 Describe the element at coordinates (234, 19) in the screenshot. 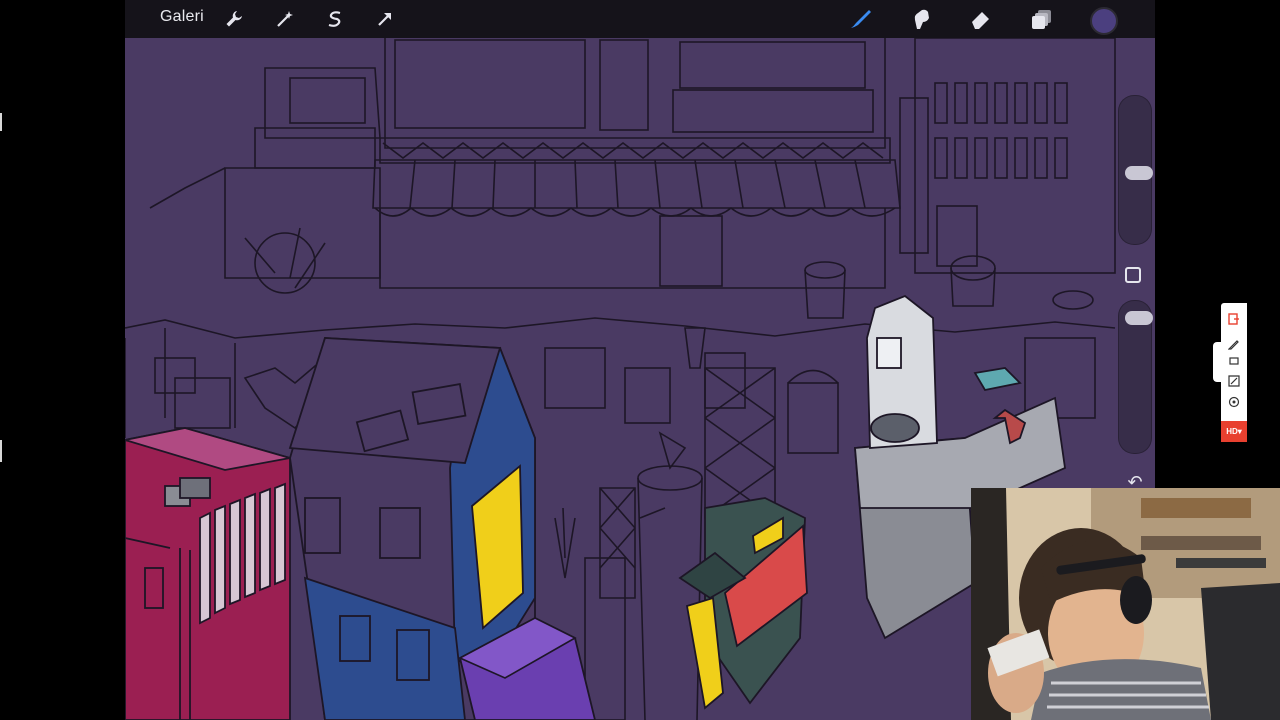

I see `wrench-icon` at that location.